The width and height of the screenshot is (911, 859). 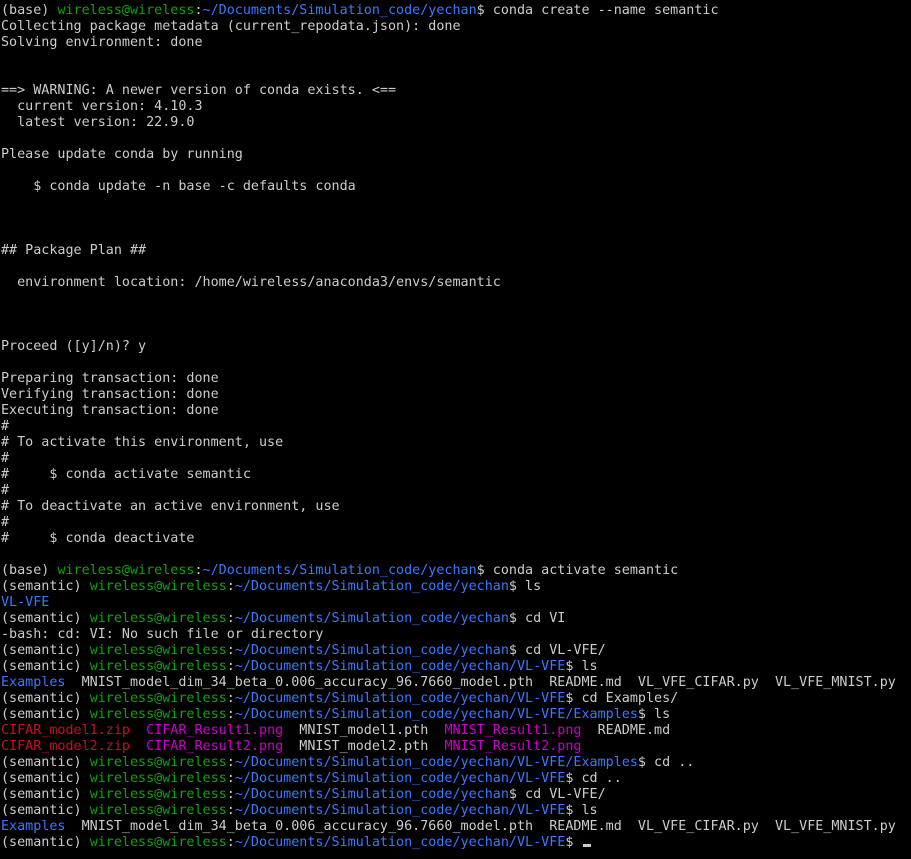 What do you see at coordinates (215, 730) in the screenshot?
I see `image-file: CIFAR_Result1.png` at bounding box center [215, 730].